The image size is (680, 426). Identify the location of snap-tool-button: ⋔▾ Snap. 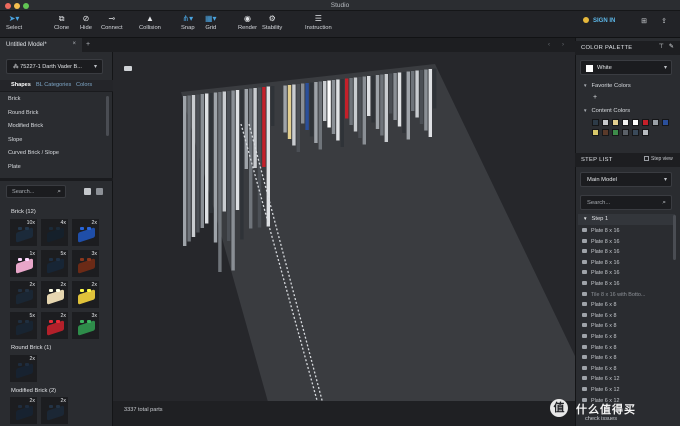
(188, 22).